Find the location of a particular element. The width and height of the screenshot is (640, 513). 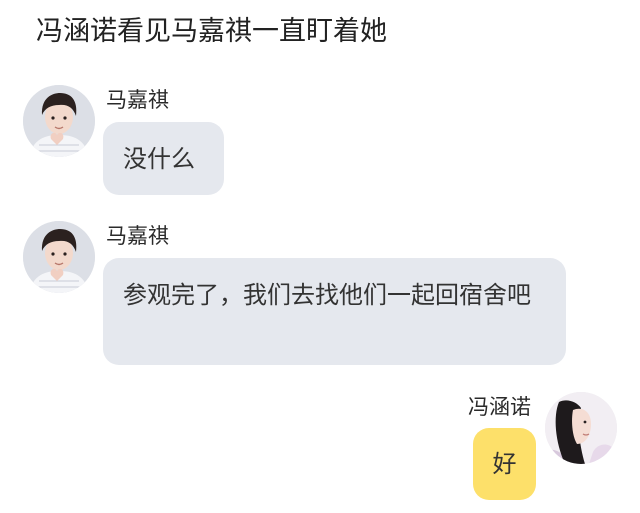

message-text: 好 is located at coordinates (504, 464).